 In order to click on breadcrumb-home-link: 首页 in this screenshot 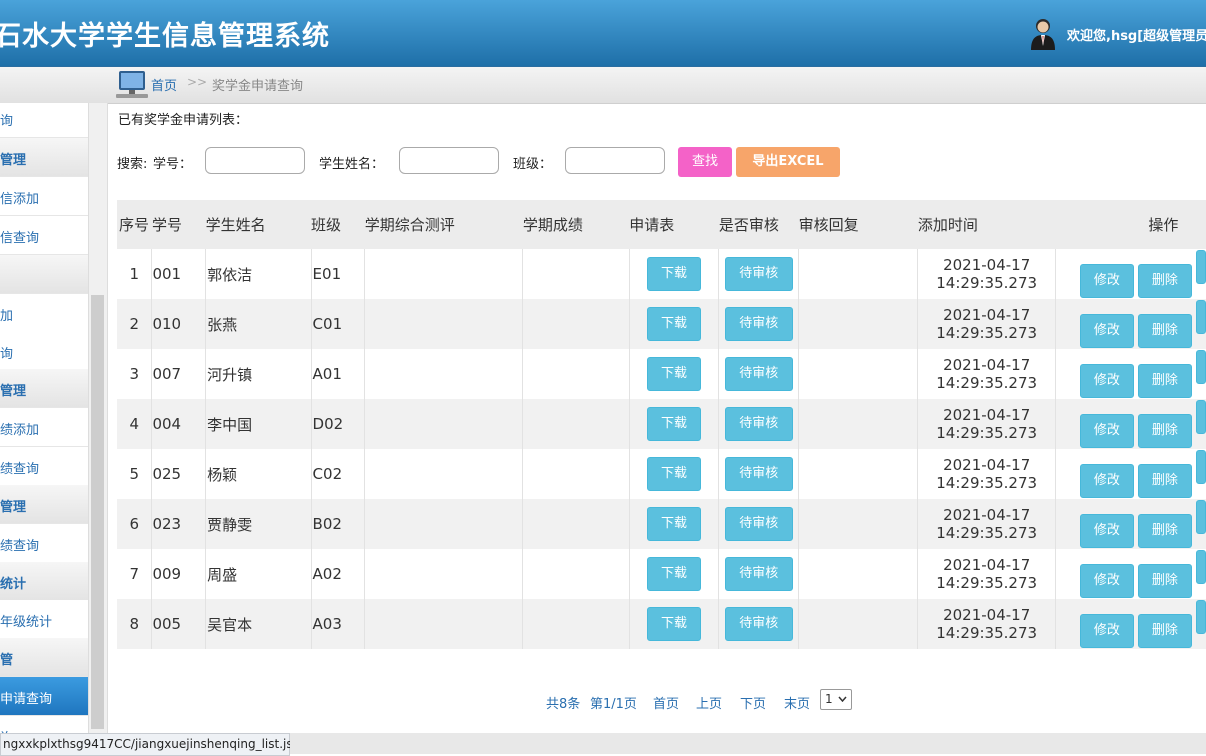, I will do `click(164, 84)`.